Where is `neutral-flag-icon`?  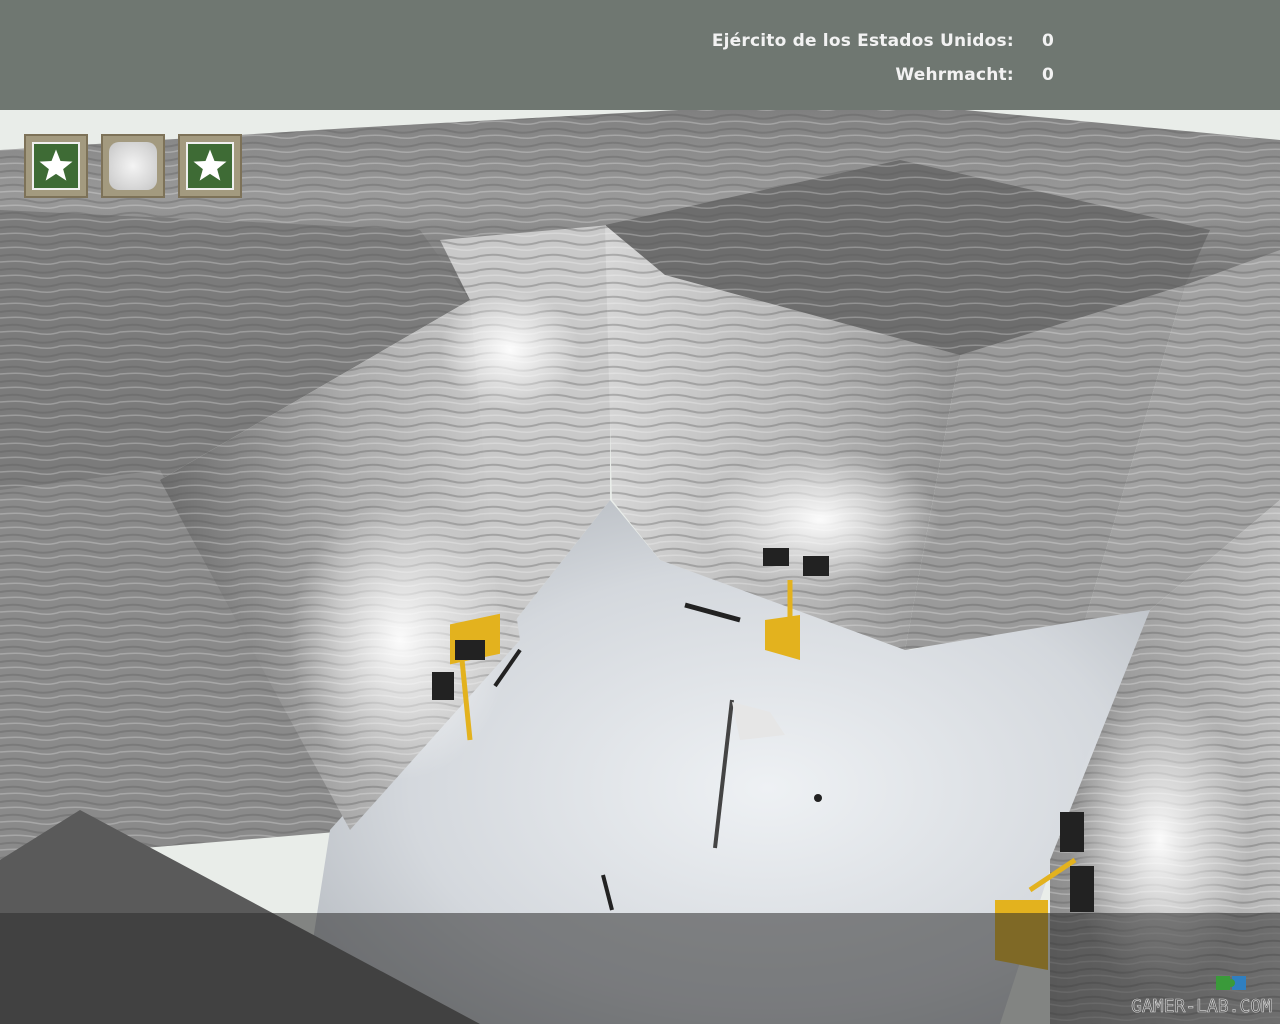 neutral-flag-icon is located at coordinates (133, 166).